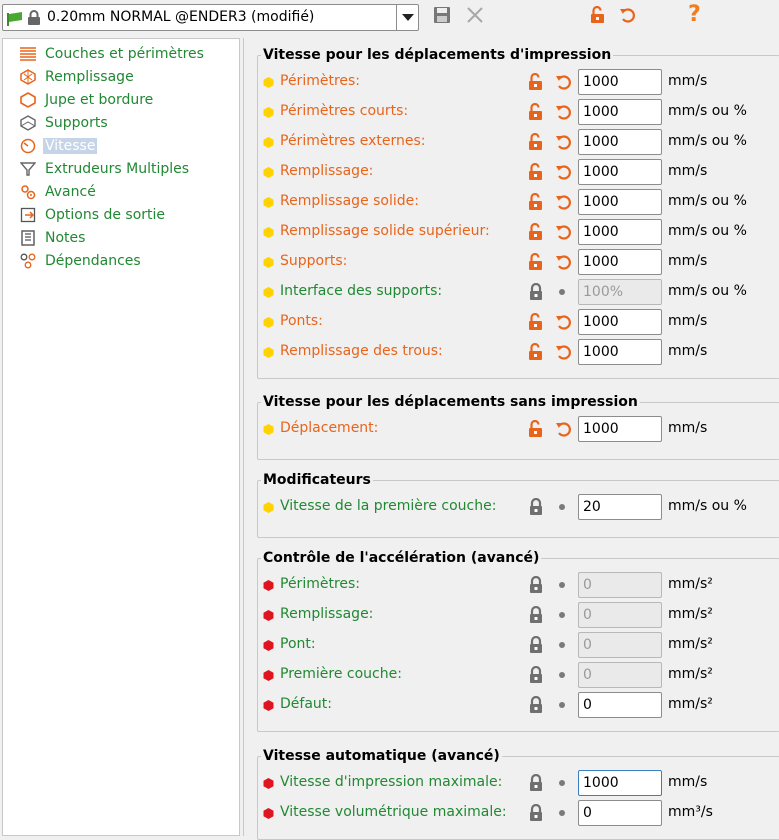 This screenshot has width=779, height=840. I want to click on sidebar-item-vitesse: Vitesse, so click(58, 146).